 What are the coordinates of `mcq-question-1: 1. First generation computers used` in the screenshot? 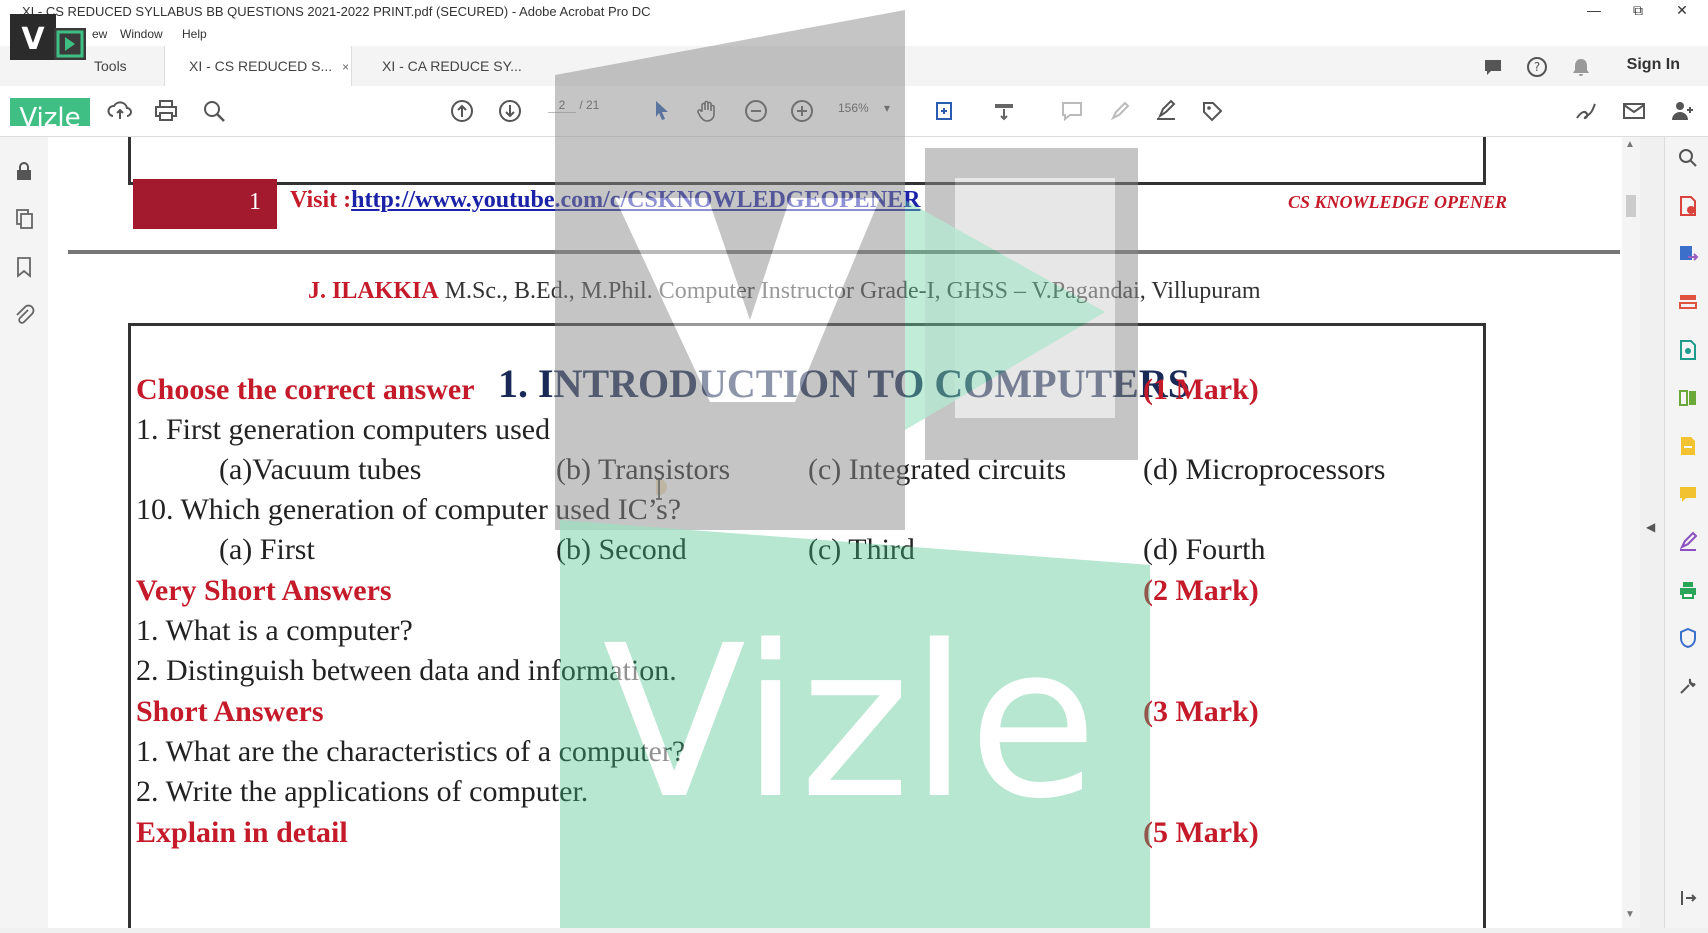 It's located at (343, 429).